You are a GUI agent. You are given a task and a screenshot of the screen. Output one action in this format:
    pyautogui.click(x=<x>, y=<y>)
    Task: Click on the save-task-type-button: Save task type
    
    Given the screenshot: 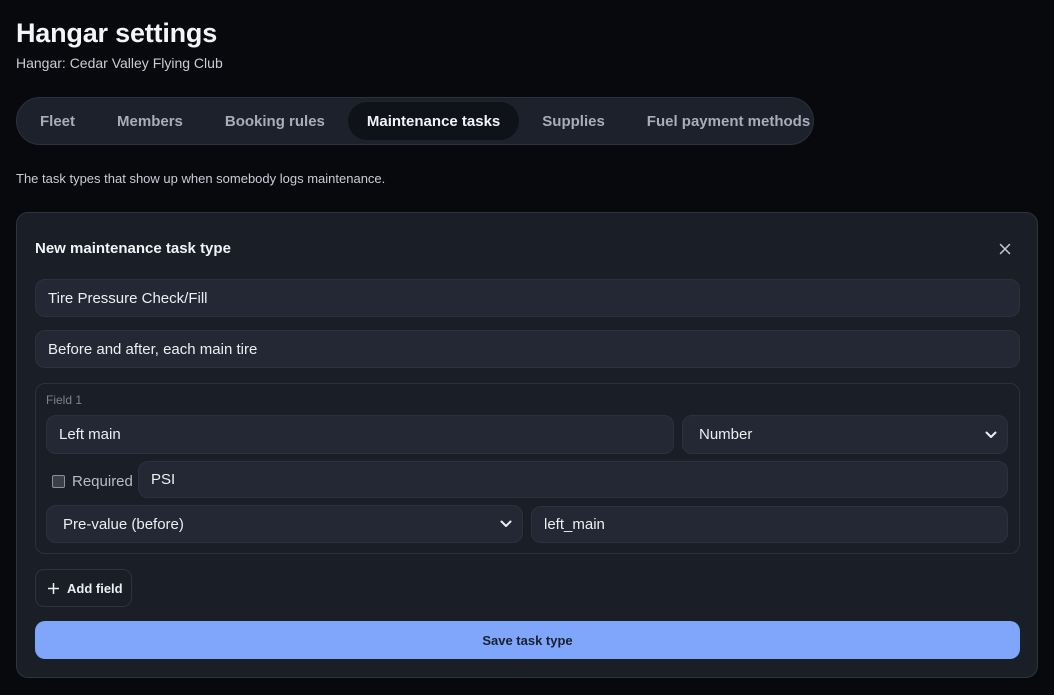 What is the action you would take?
    pyautogui.click(x=527, y=640)
    